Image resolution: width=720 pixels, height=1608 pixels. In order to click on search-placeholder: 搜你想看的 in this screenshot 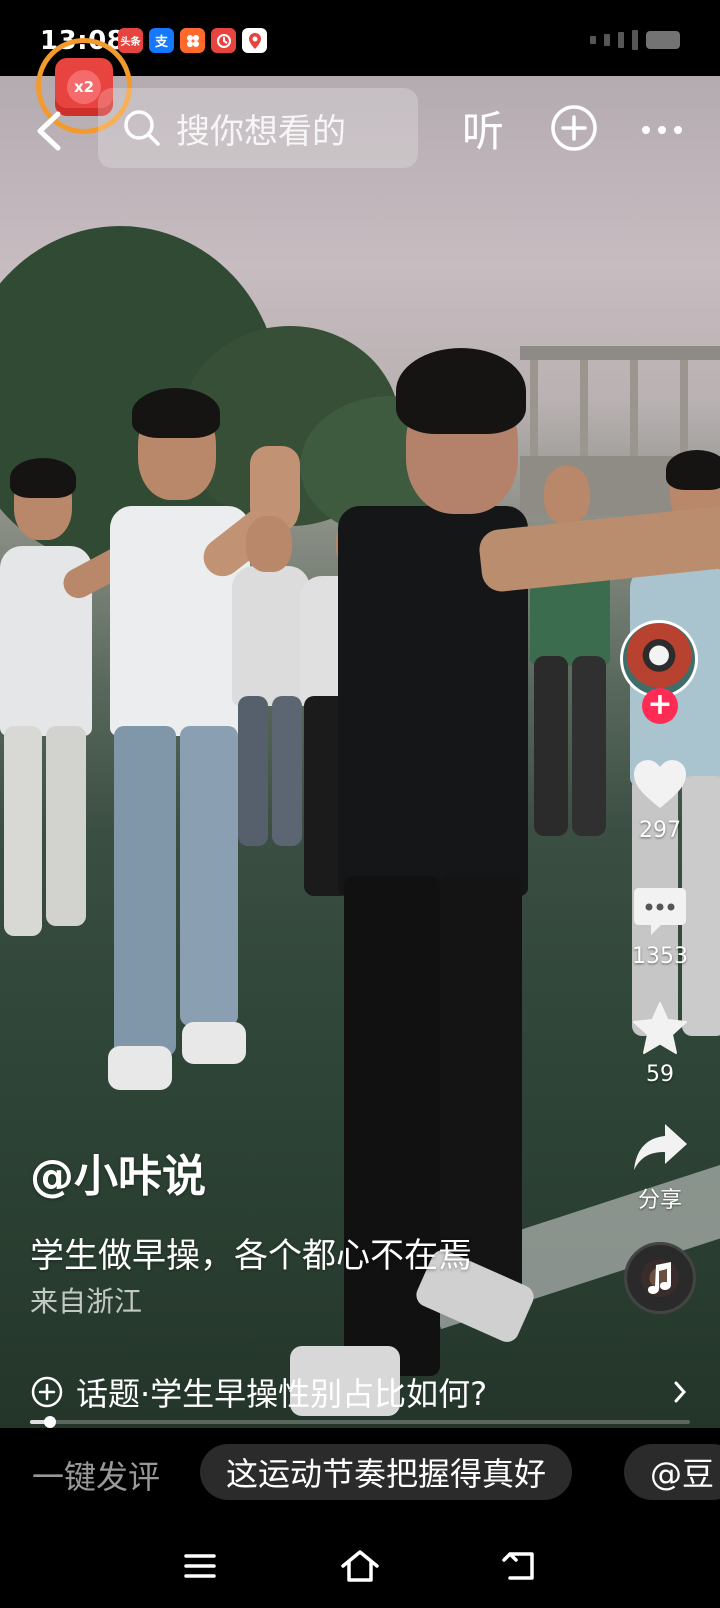, I will do `click(261, 131)`.